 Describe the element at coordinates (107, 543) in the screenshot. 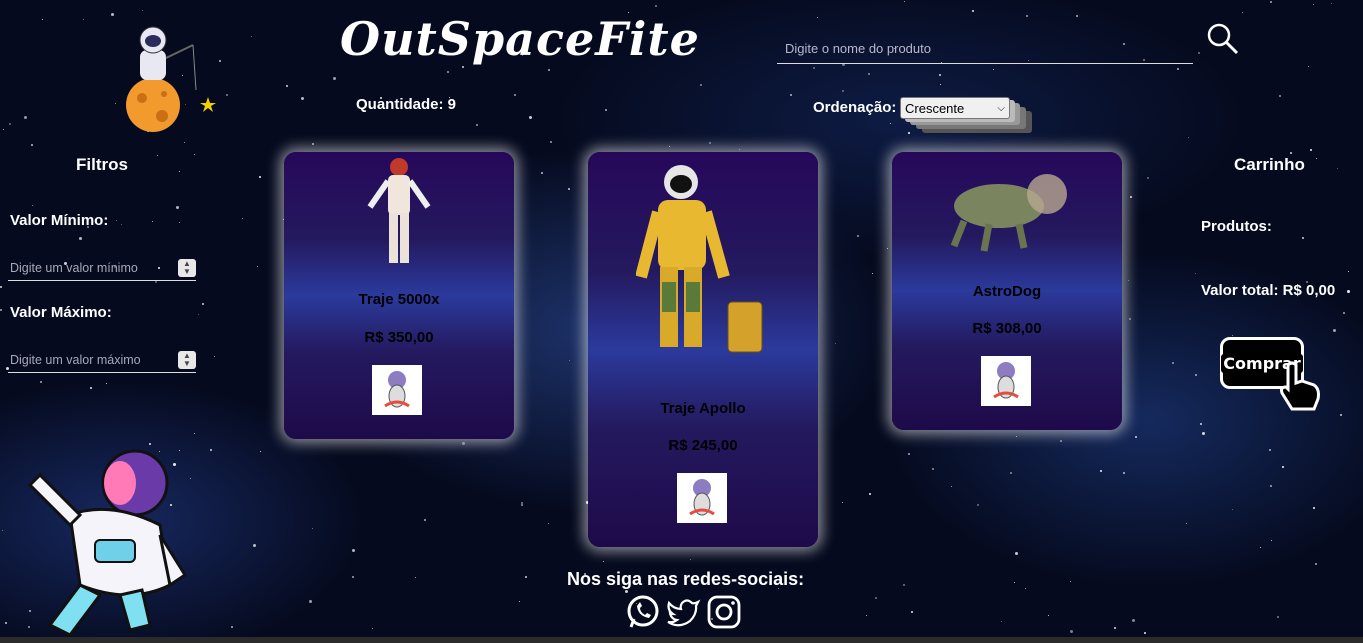

I see `floating-astronaut-illustration` at that location.